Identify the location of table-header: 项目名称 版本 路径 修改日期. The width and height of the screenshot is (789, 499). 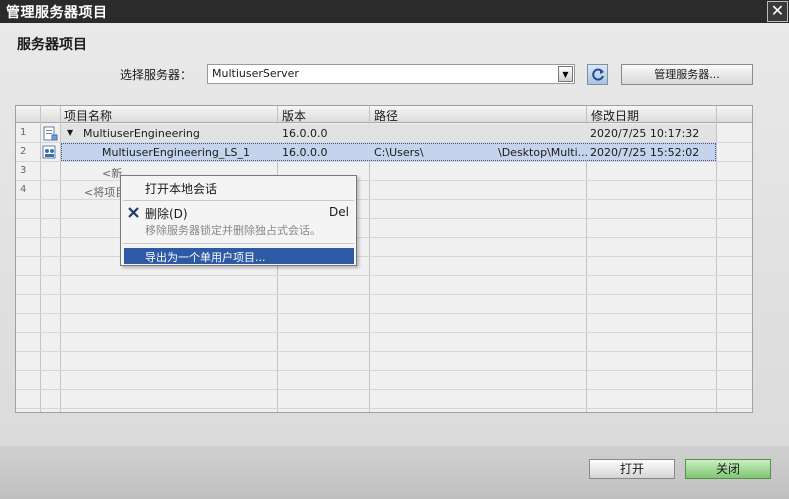
(384, 115).